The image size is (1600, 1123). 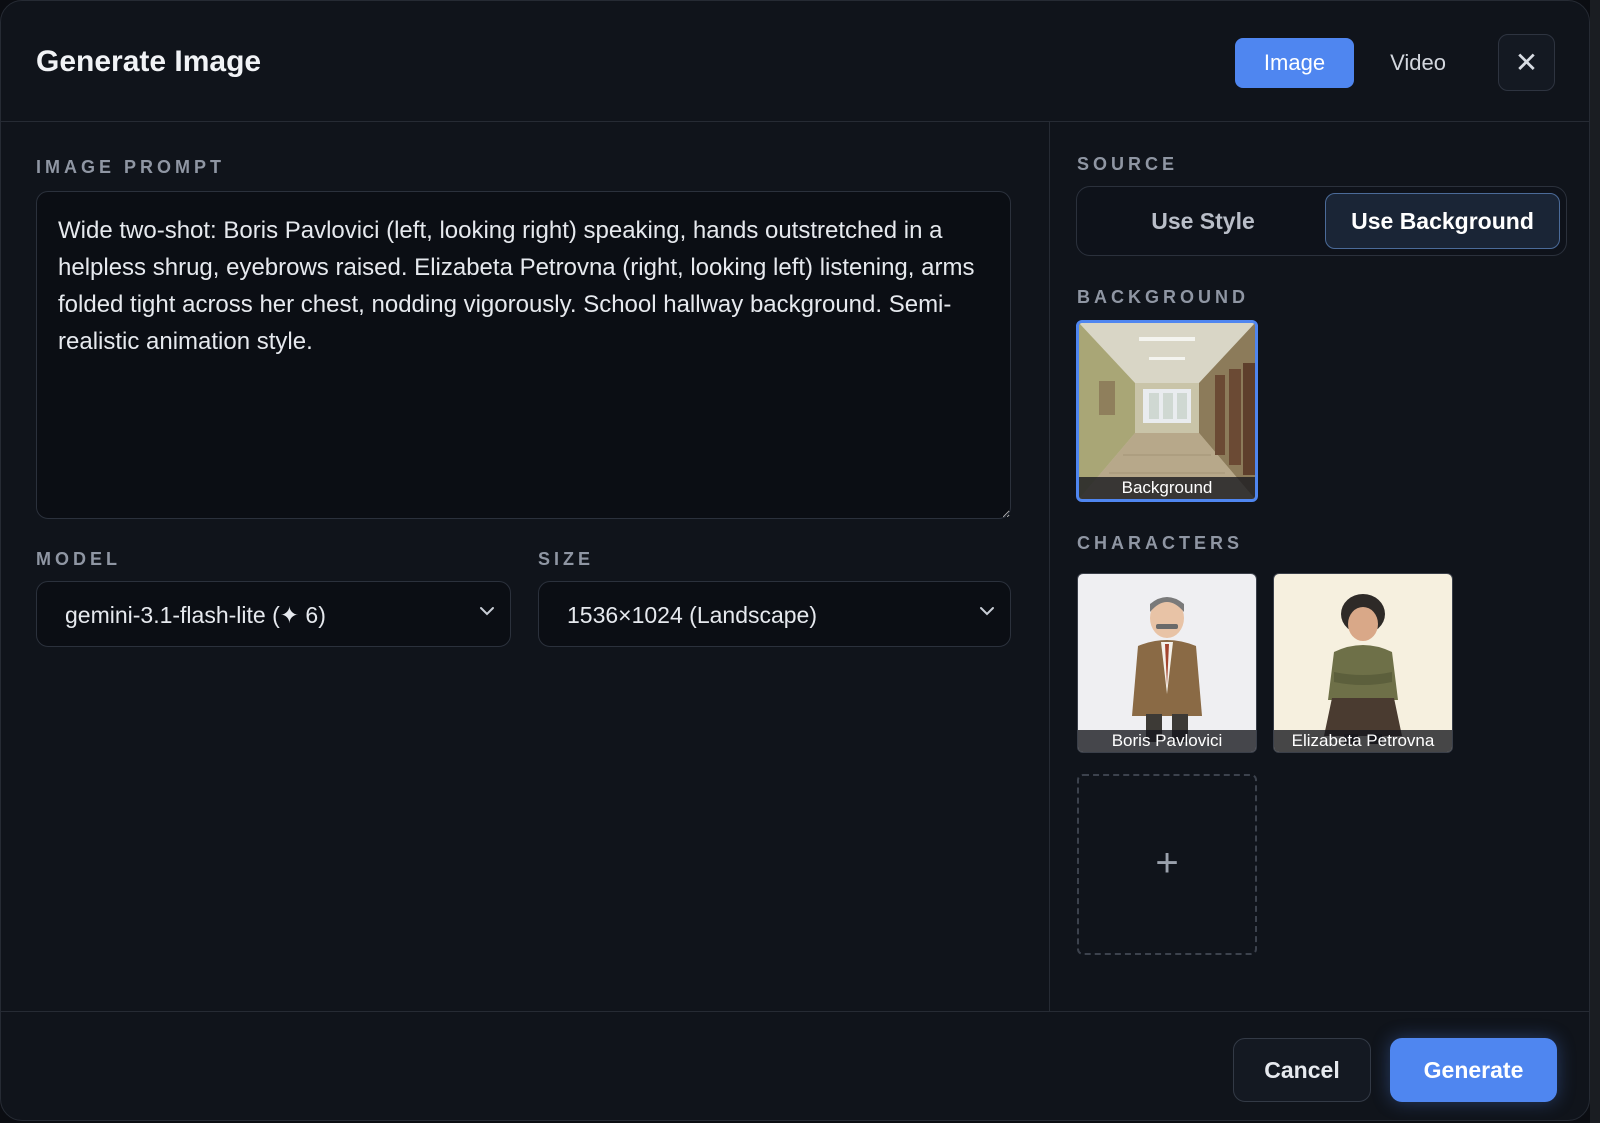 I want to click on hallway-image, so click(x=1167, y=411).